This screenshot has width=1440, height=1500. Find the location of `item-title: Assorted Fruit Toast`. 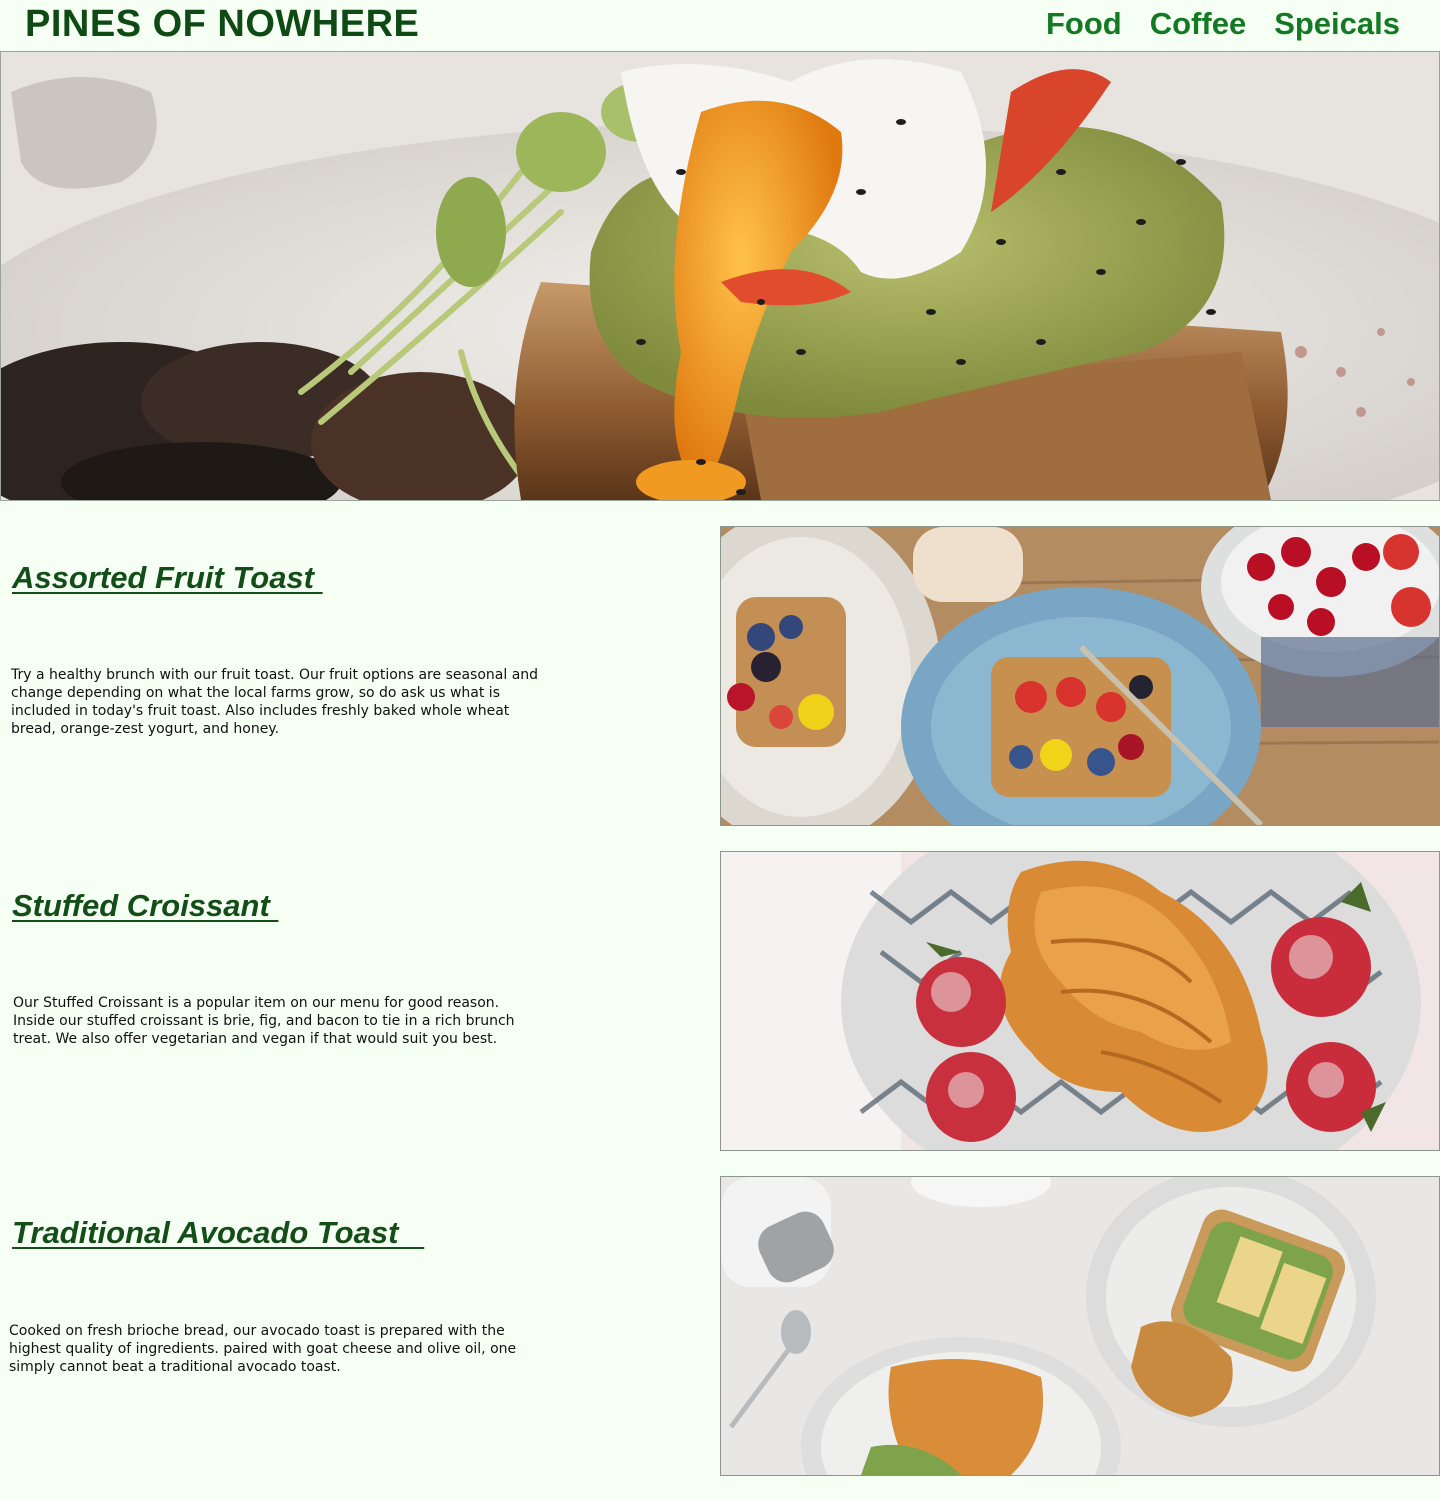

item-title: Assorted Fruit Toast is located at coordinates (167, 577).